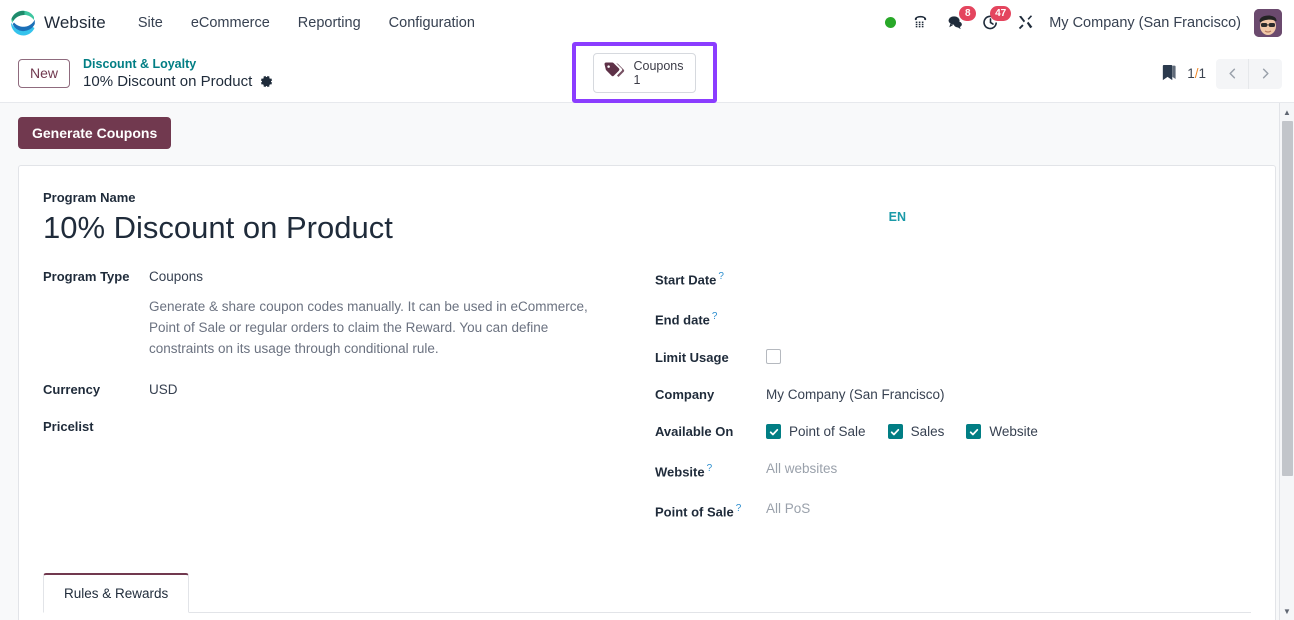  Describe the element at coordinates (89, 197) in the screenshot. I see `program-name-label: Program Name` at that location.